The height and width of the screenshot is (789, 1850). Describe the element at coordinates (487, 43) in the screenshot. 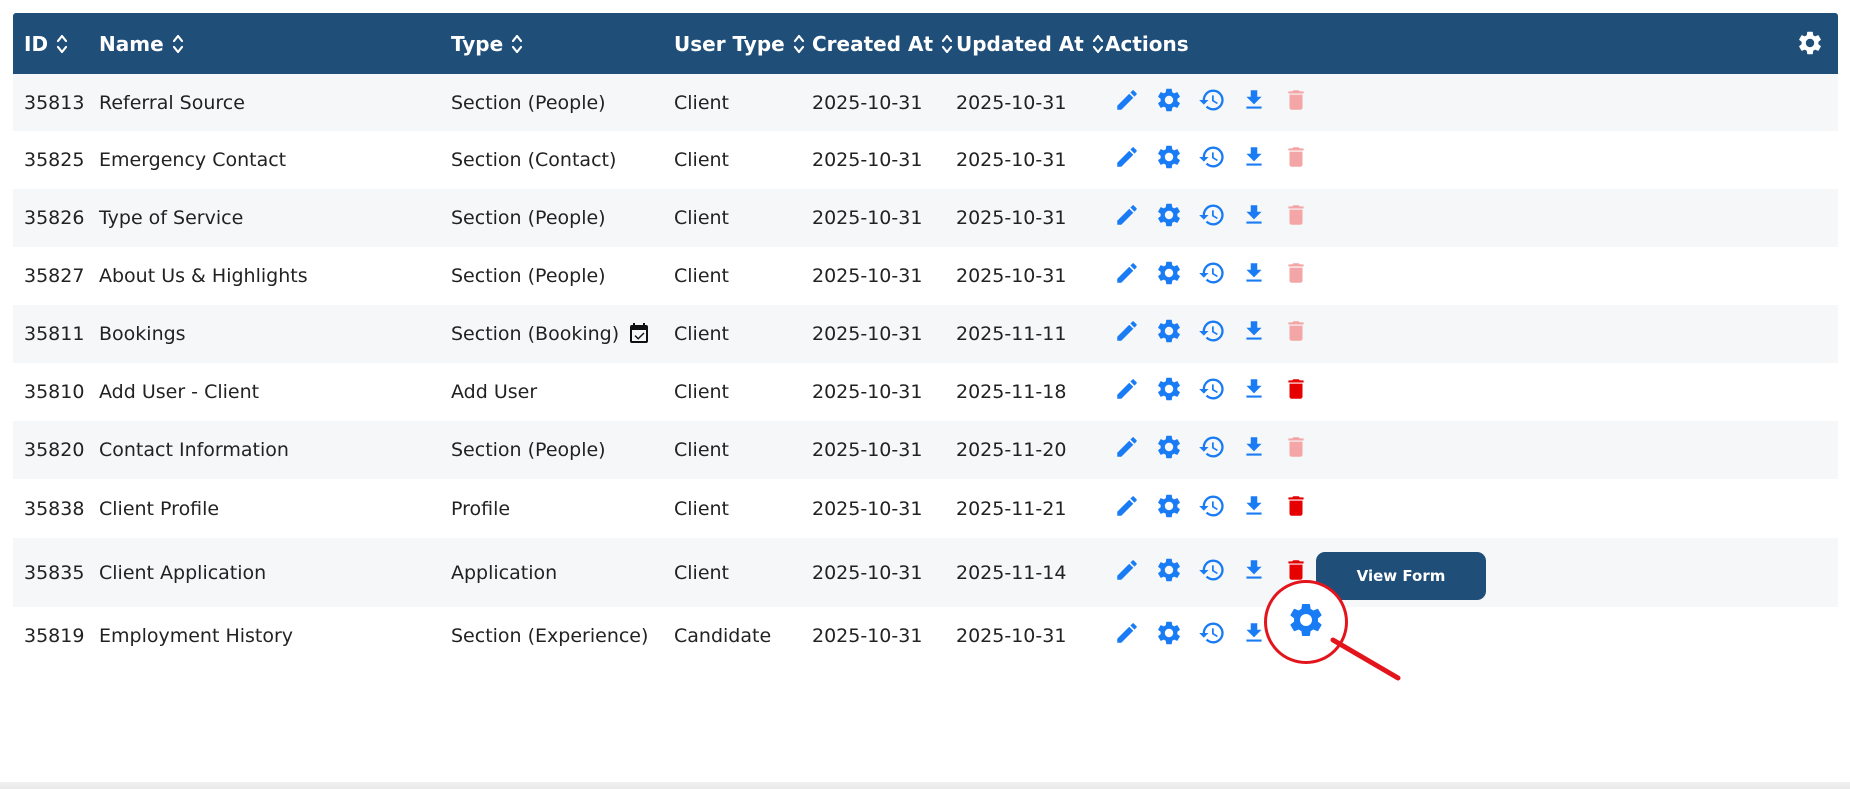

I see `column-header-type: Type` at that location.